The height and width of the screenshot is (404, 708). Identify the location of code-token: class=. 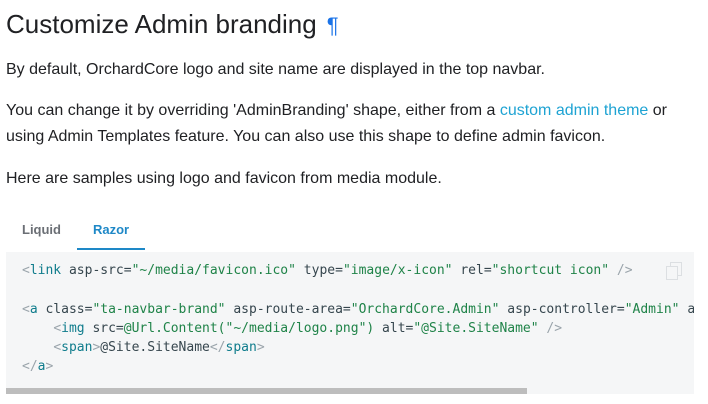
(65, 309).